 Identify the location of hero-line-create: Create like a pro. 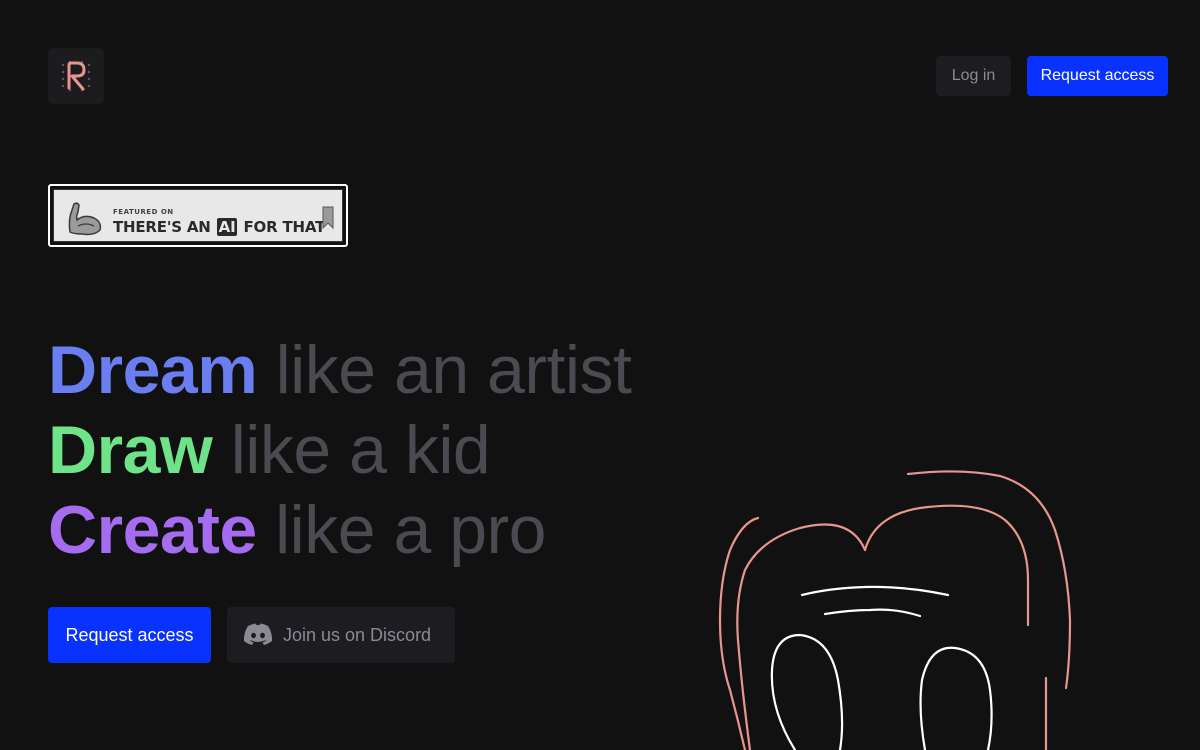
(339, 530).